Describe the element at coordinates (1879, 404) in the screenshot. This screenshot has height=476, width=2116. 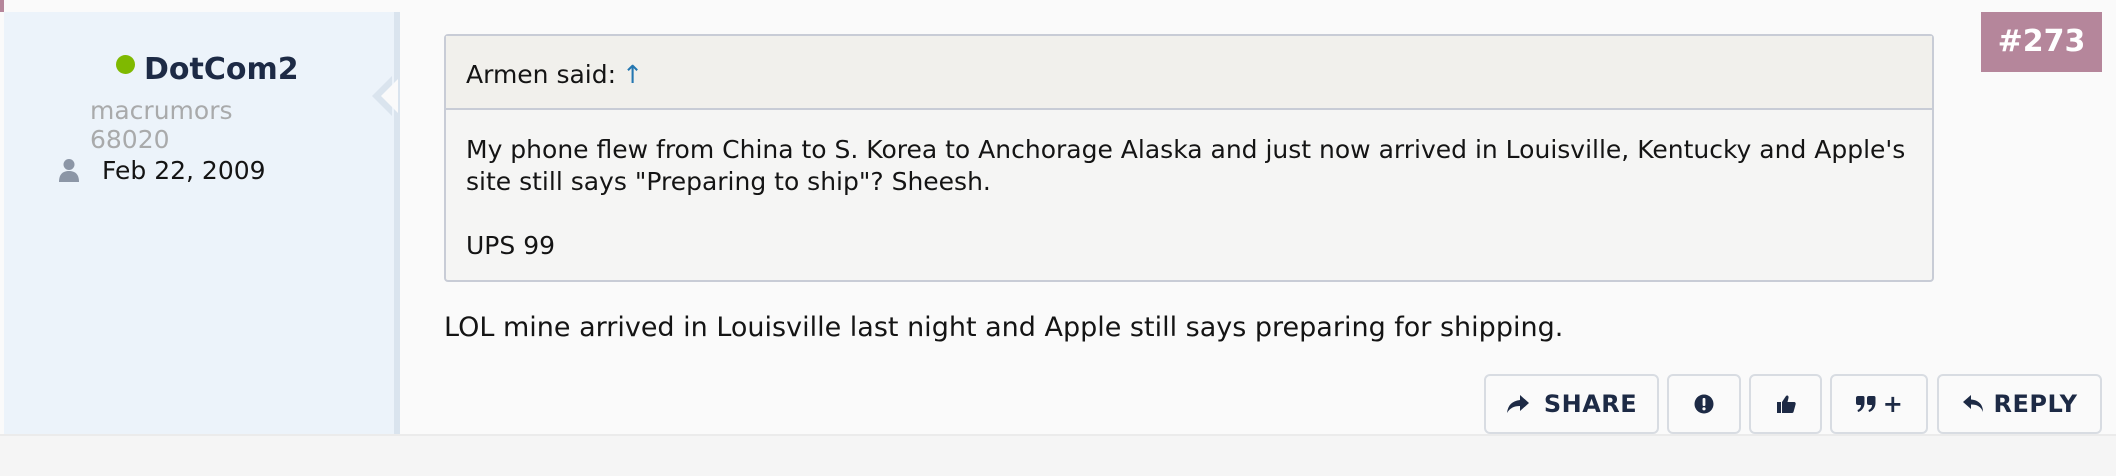
I see `multi-quote-button: +` at that location.